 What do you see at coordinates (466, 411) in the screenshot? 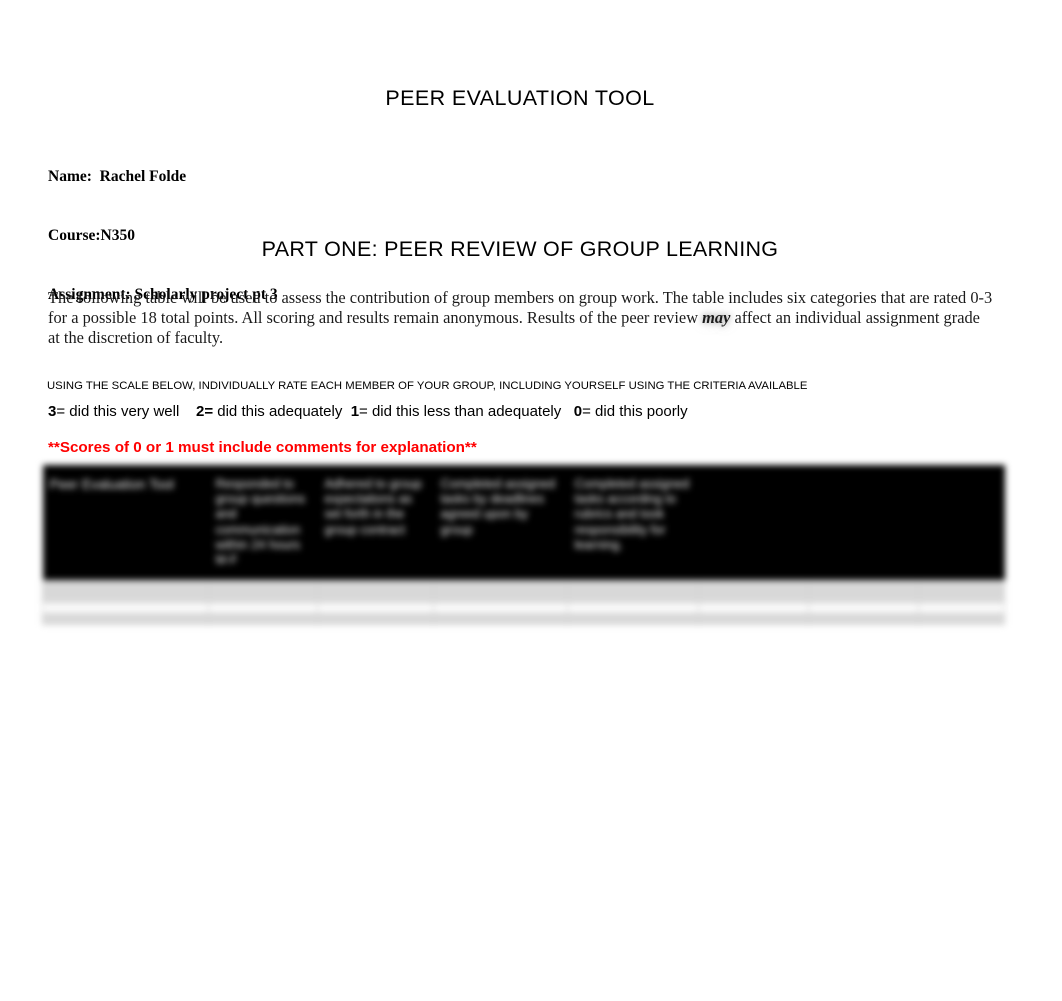
I see `scale-label-1: = did this less than adequately` at bounding box center [466, 411].